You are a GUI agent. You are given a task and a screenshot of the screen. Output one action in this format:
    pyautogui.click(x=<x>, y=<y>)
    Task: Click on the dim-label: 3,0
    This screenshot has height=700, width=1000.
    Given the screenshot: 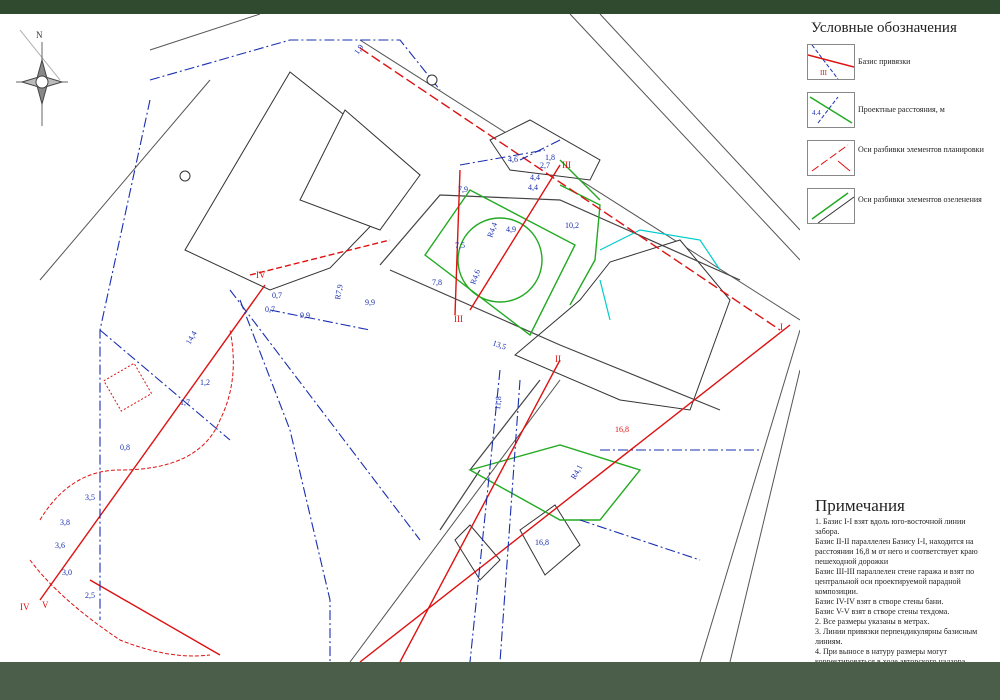 What is the action you would take?
    pyautogui.click(x=67, y=572)
    